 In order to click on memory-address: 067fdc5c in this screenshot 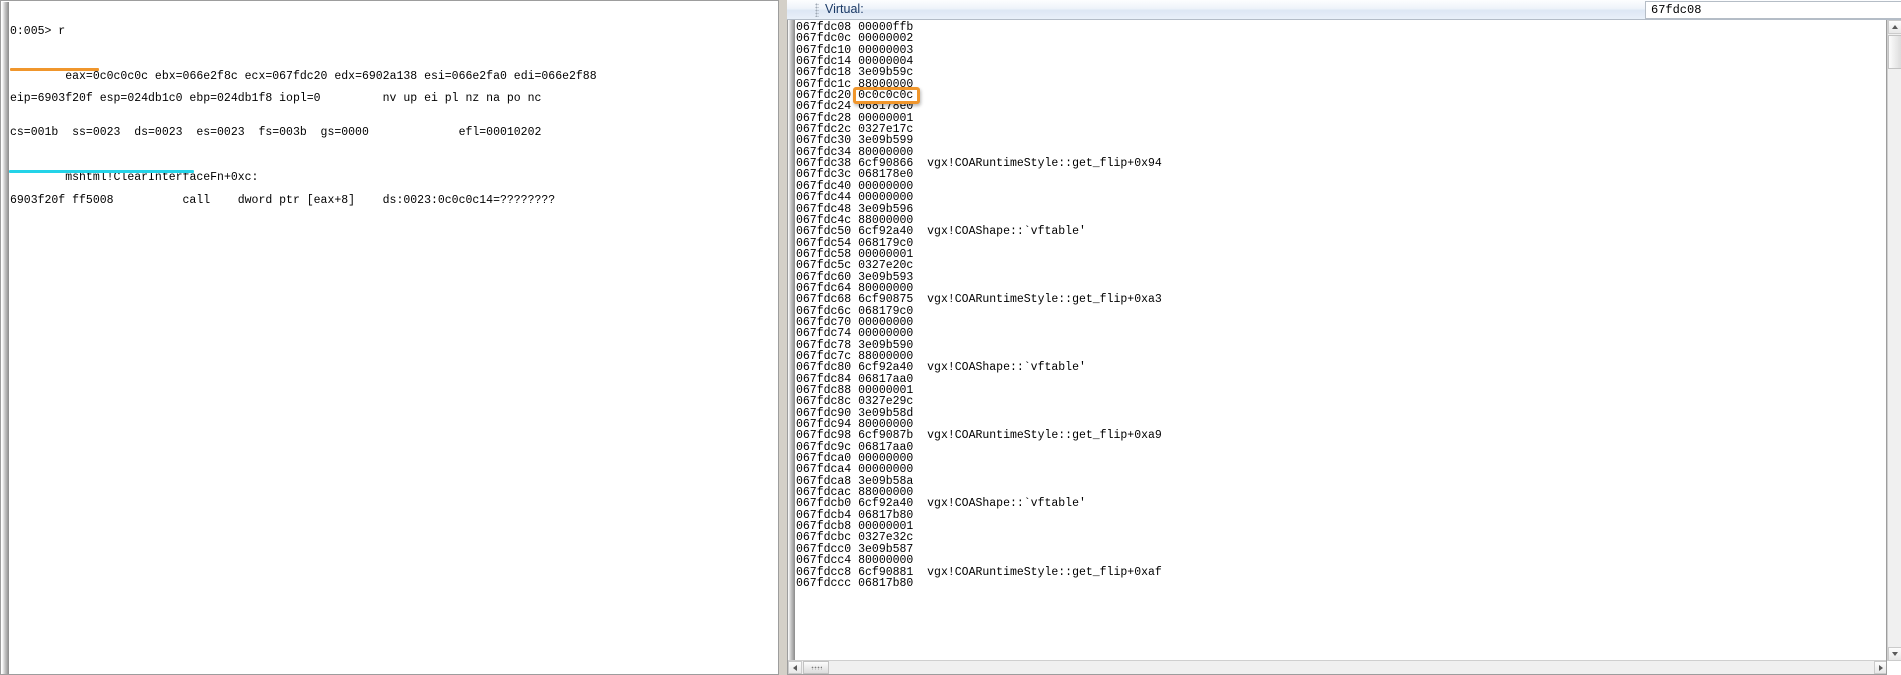, I will do `click(824, 266)`.